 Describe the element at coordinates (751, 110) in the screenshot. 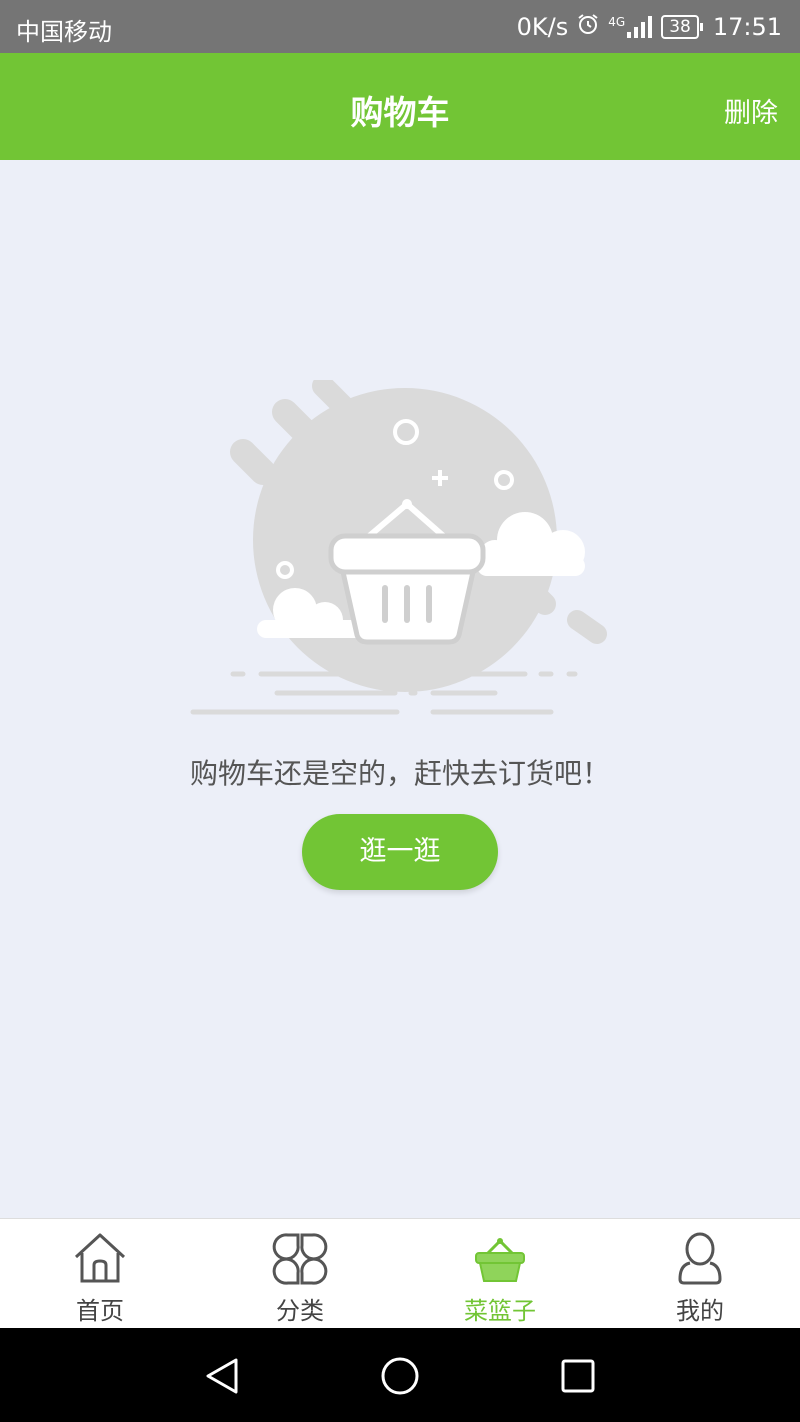

I see `delete-button: 删除` at that location.